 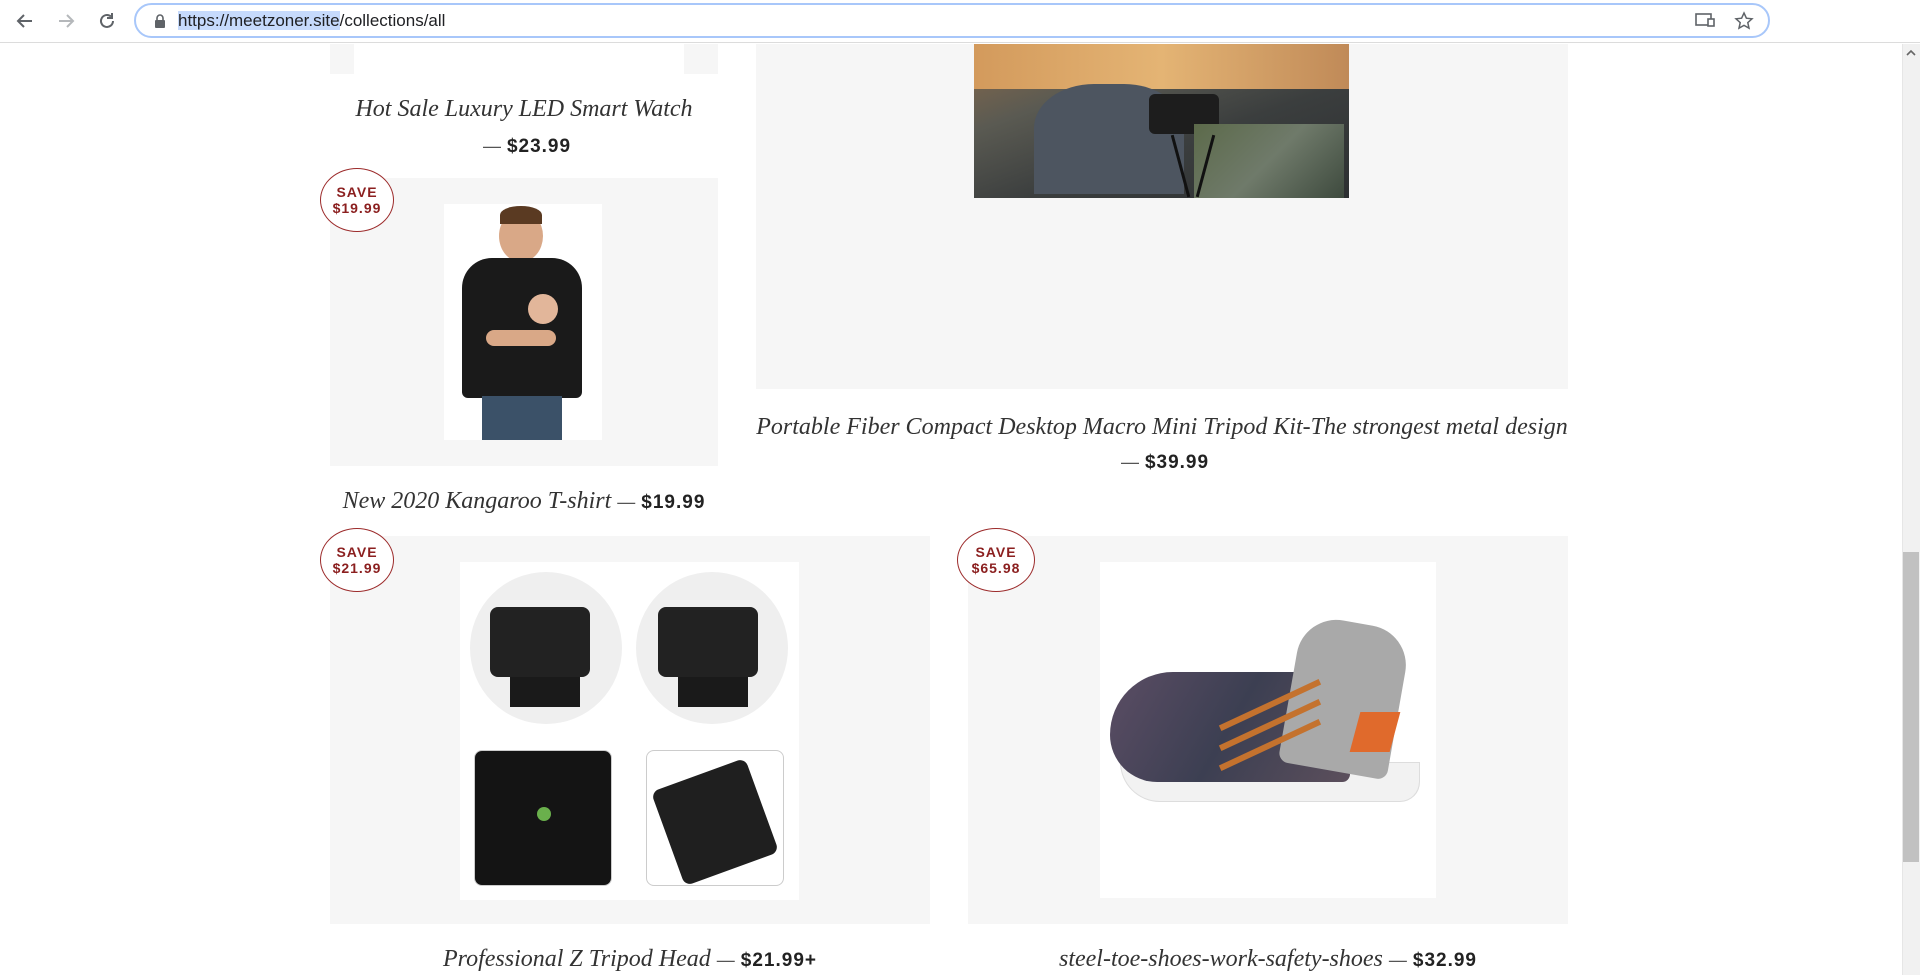 I want to click on lock-icon, so click(x=160, y=21).